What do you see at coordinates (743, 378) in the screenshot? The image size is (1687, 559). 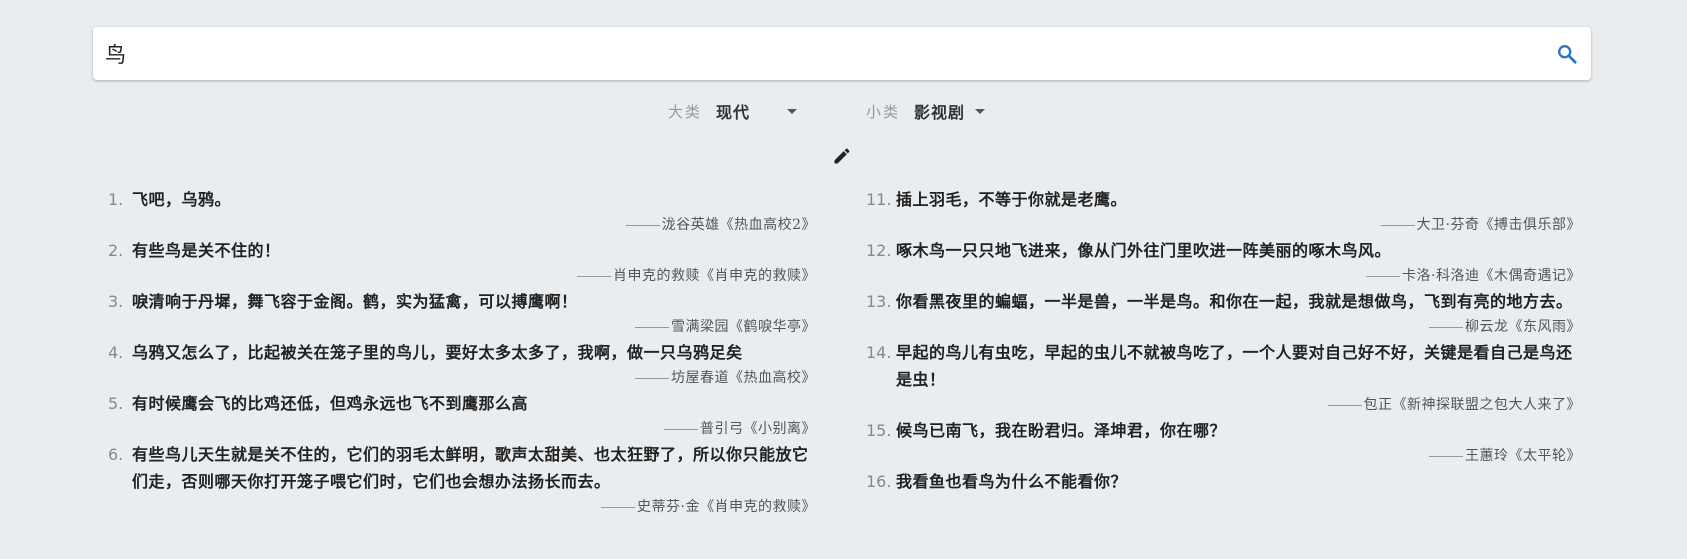 I see `quote-source-text: 坊屋春道《热血高校》` at bounding box center [743, 378].